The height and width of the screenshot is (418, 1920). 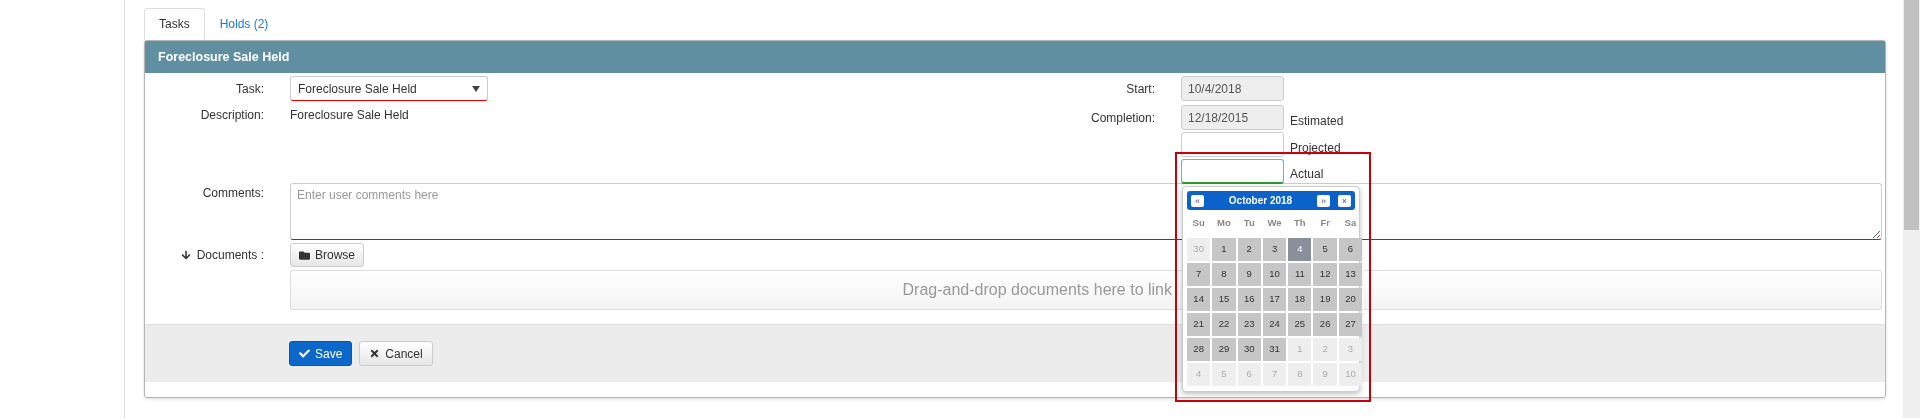 What do you see at coordinates (1140, 88) in the screenshot?
I see `field-label: Start:` at bounding box center [1140, 88].